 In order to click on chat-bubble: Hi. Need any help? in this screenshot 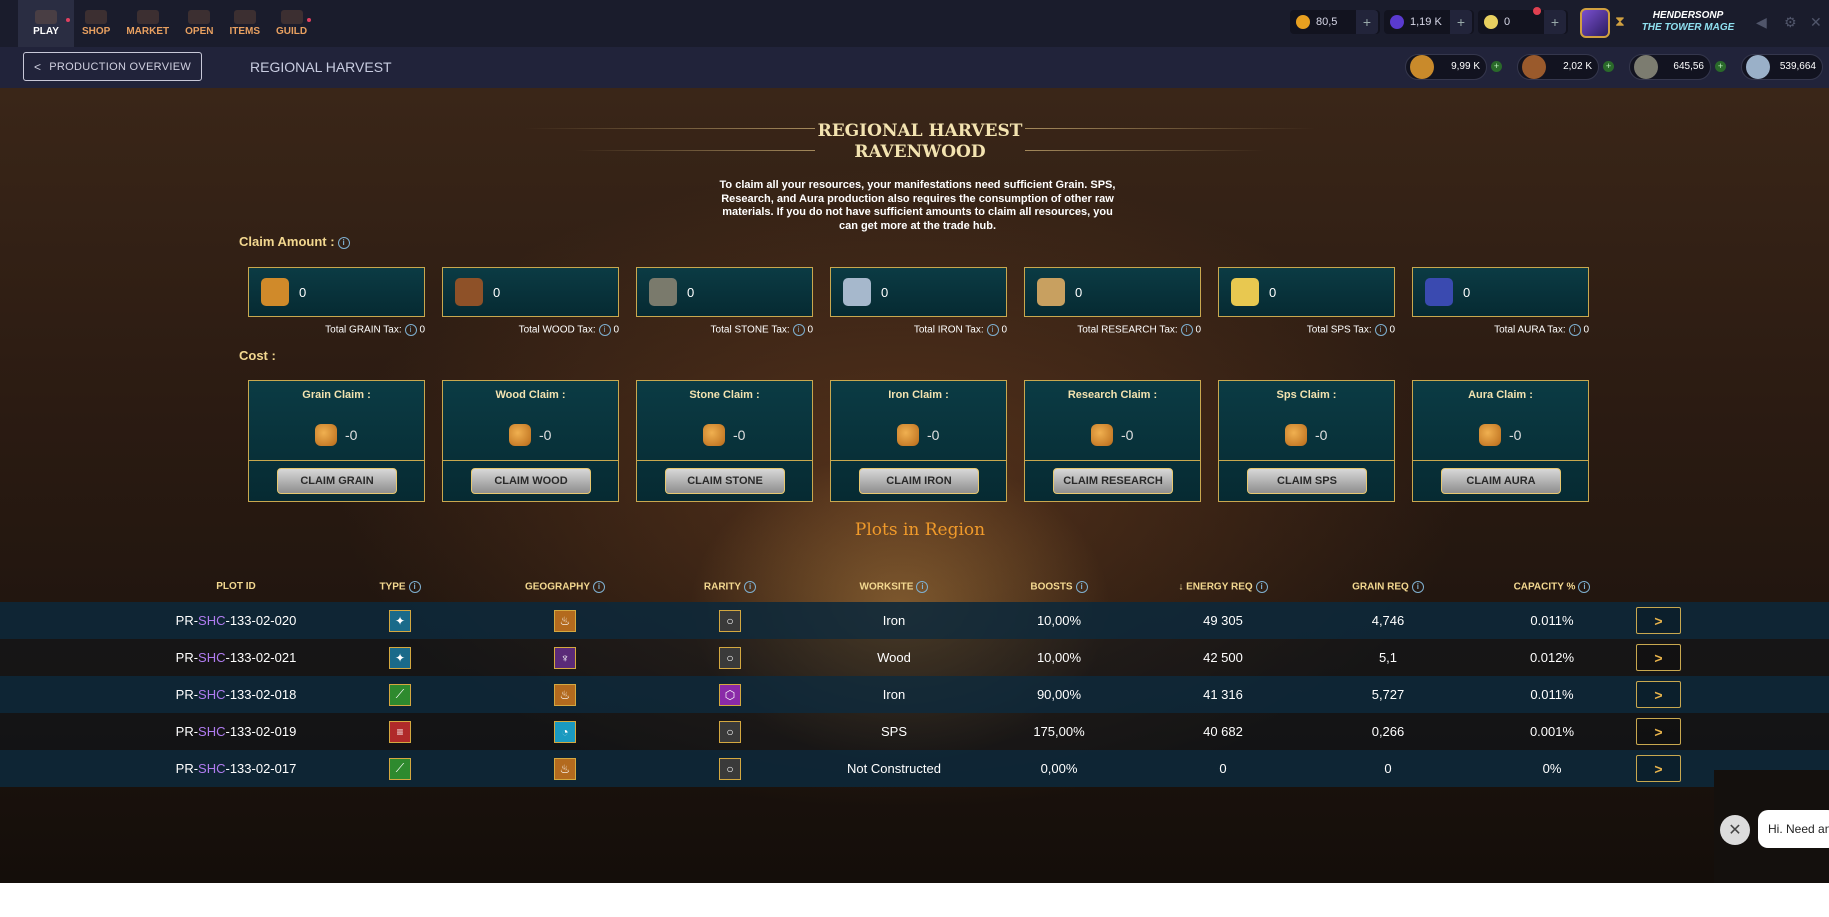, I will do `click(1793, 829)`.